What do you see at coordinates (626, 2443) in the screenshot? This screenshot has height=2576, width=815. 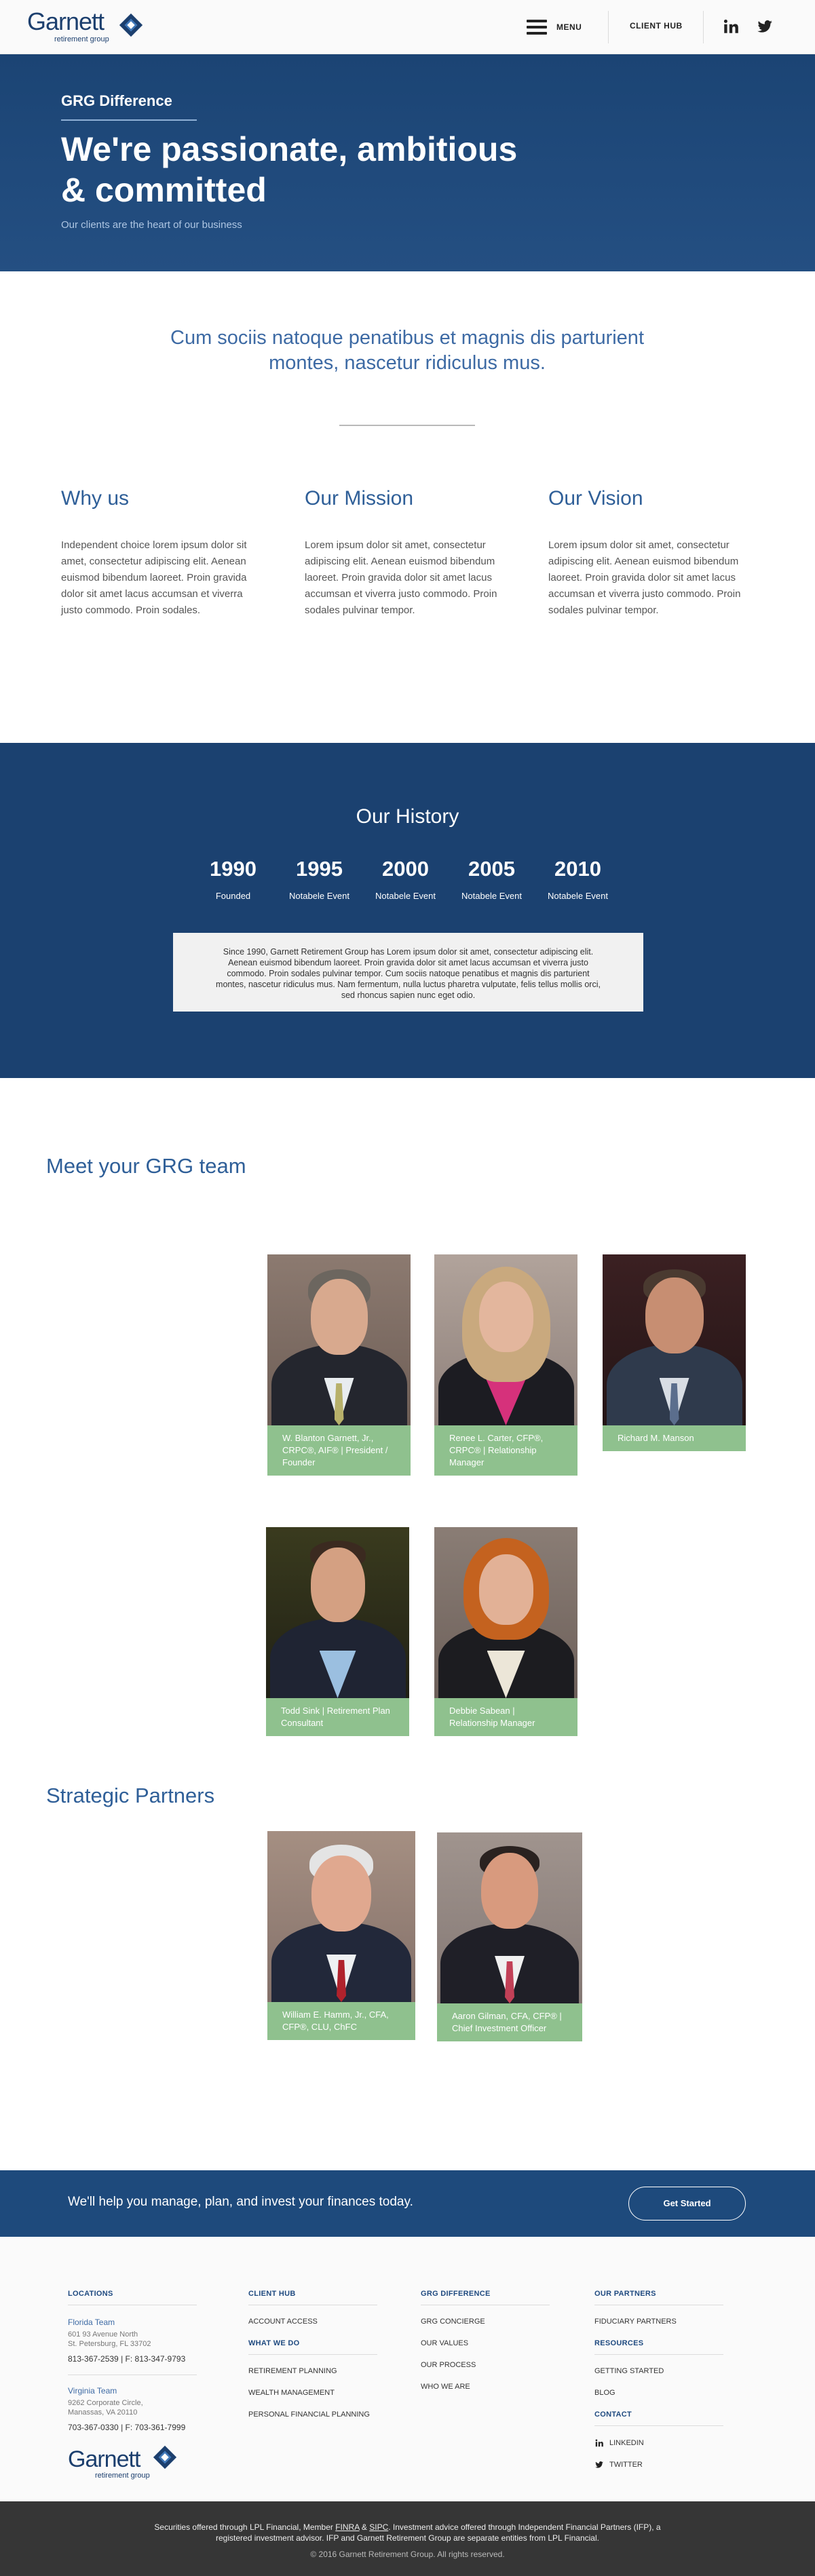 I see `footer-link-label: LINKEDIN` at bounding box center [626, 2443].